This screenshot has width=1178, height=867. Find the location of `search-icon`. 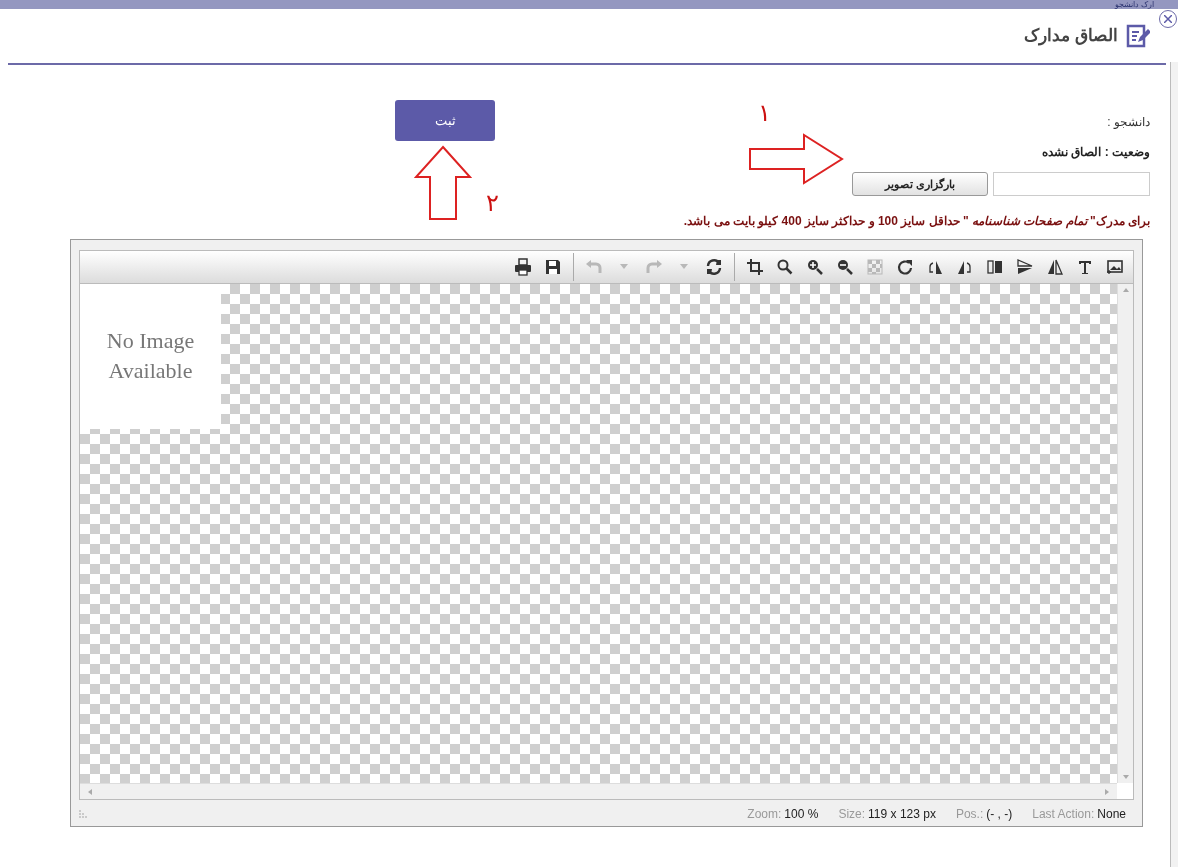

search-icon is located at coordinates (785, 266).